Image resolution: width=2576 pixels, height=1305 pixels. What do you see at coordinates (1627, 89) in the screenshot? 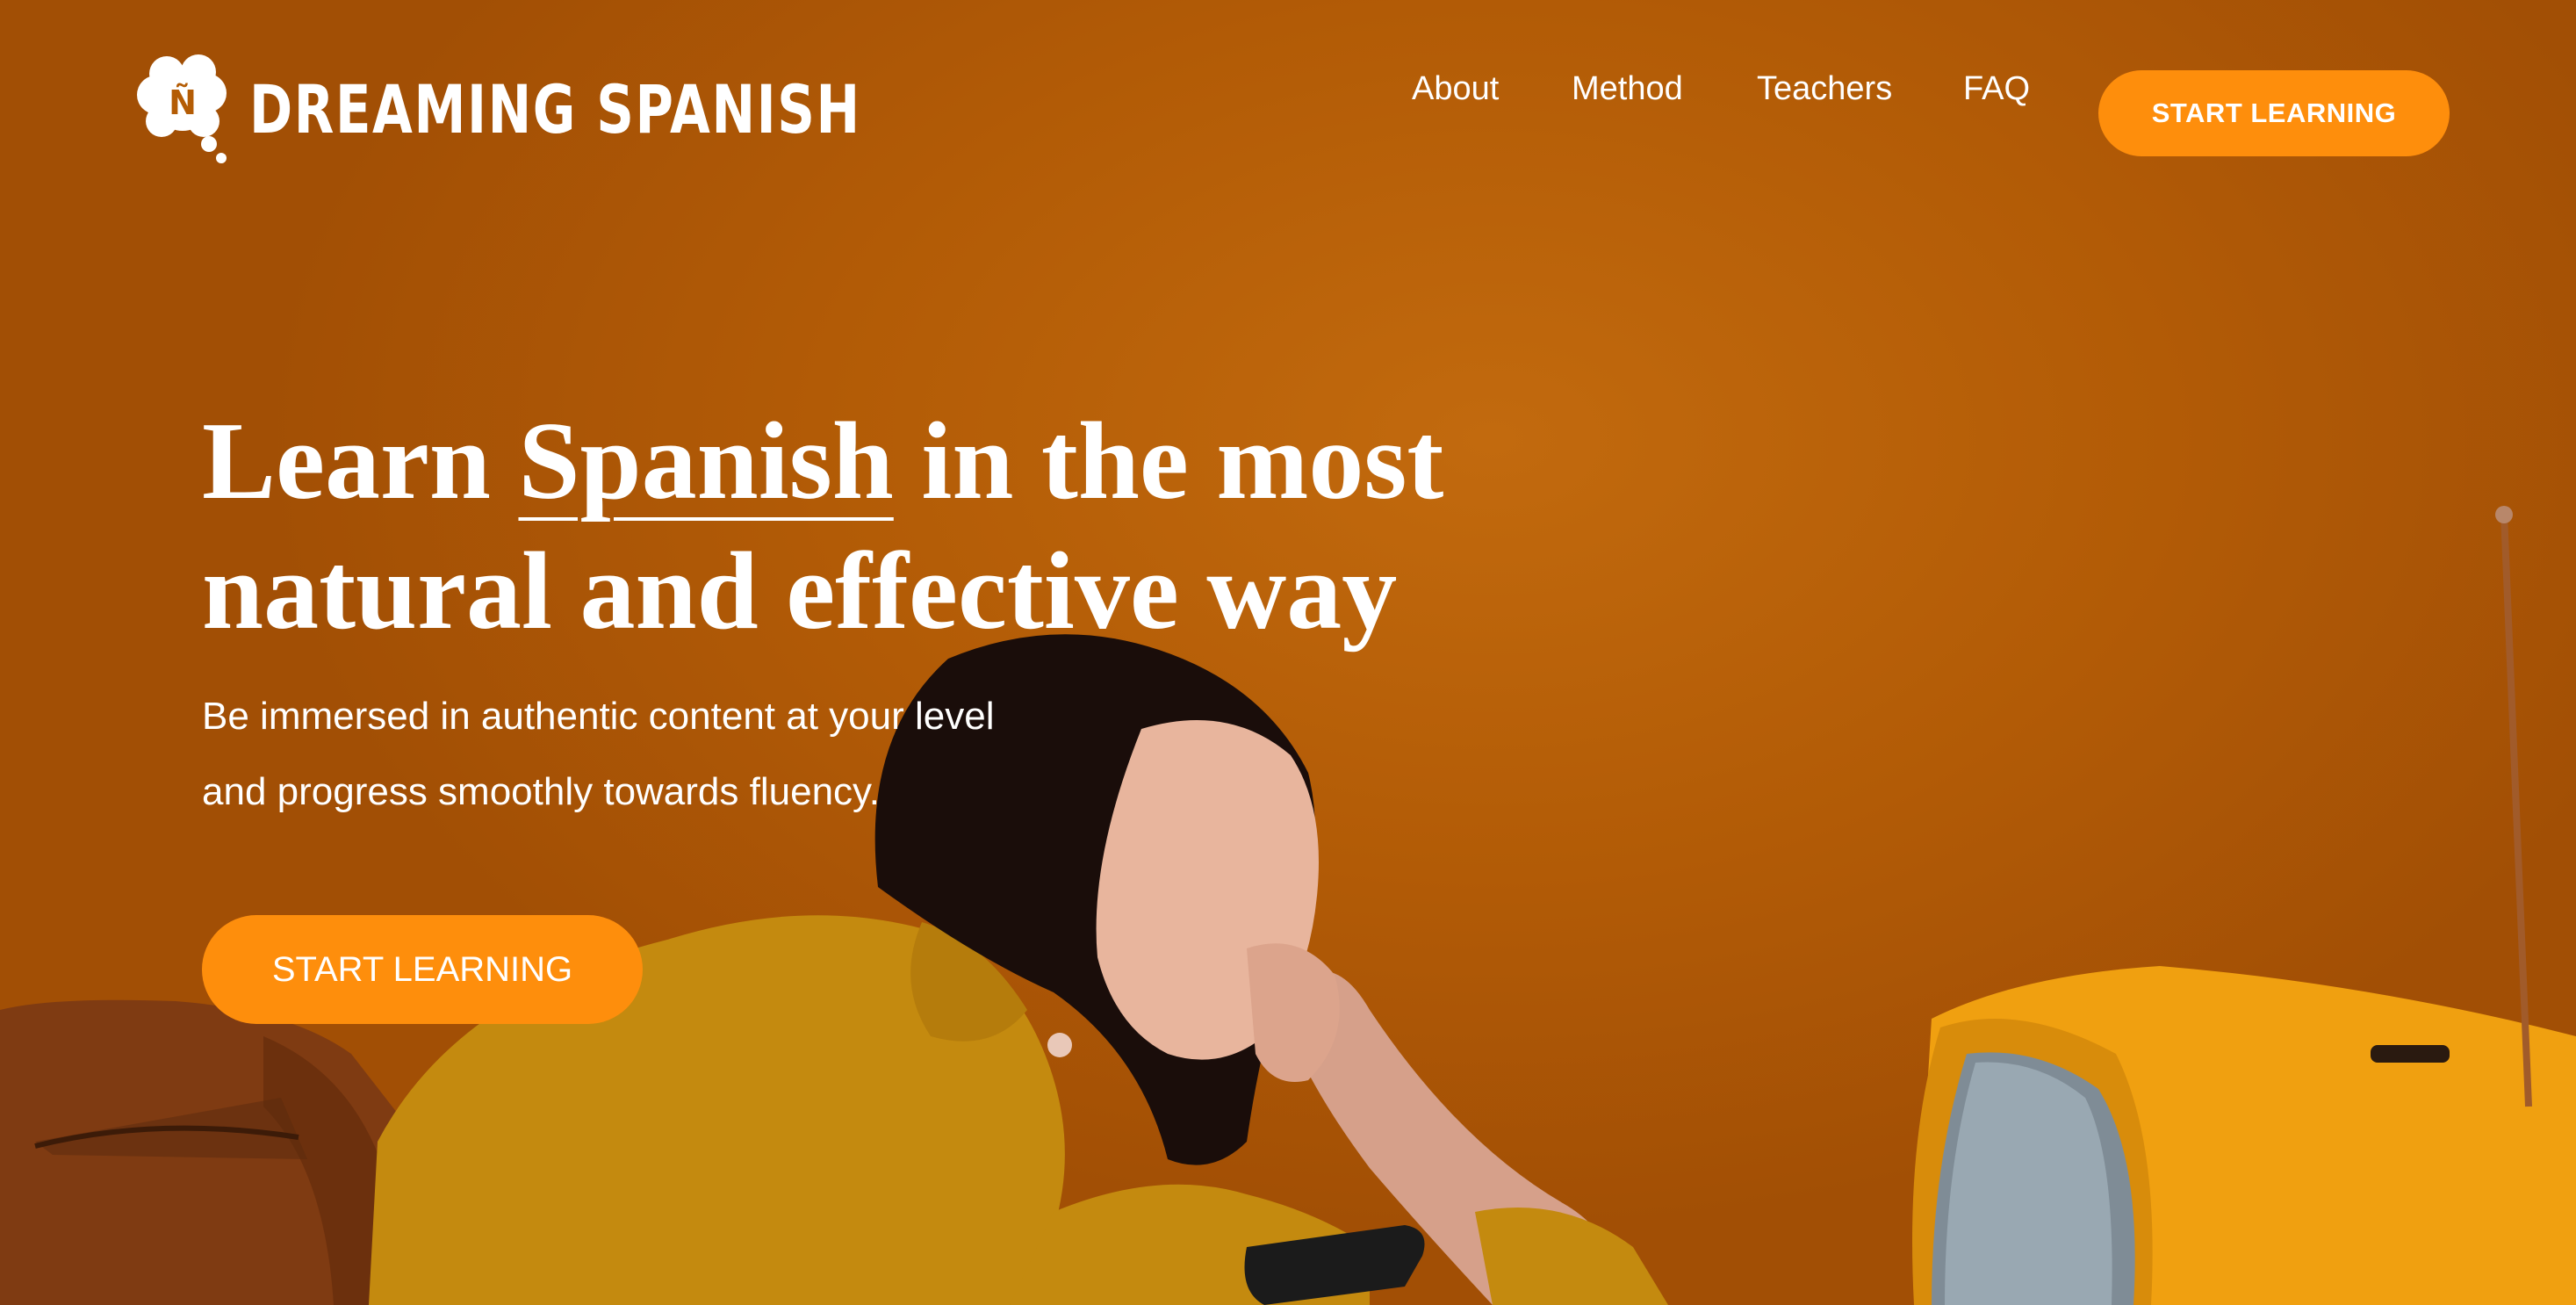
I see `nav-method: Method` at bounding box center [1627, 89].